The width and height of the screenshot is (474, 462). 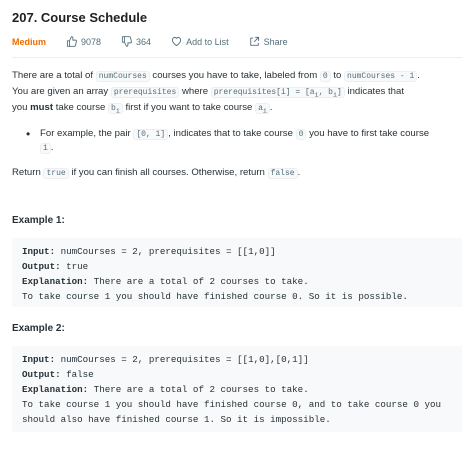 I want to click on header-divider, so click(x=237, y=57).